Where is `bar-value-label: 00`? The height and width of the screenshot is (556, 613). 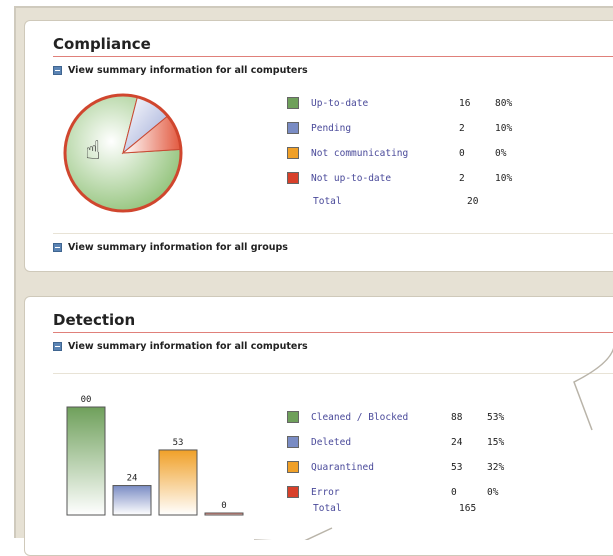 bar-value-label: 00 is located at coordinates (86, 400).